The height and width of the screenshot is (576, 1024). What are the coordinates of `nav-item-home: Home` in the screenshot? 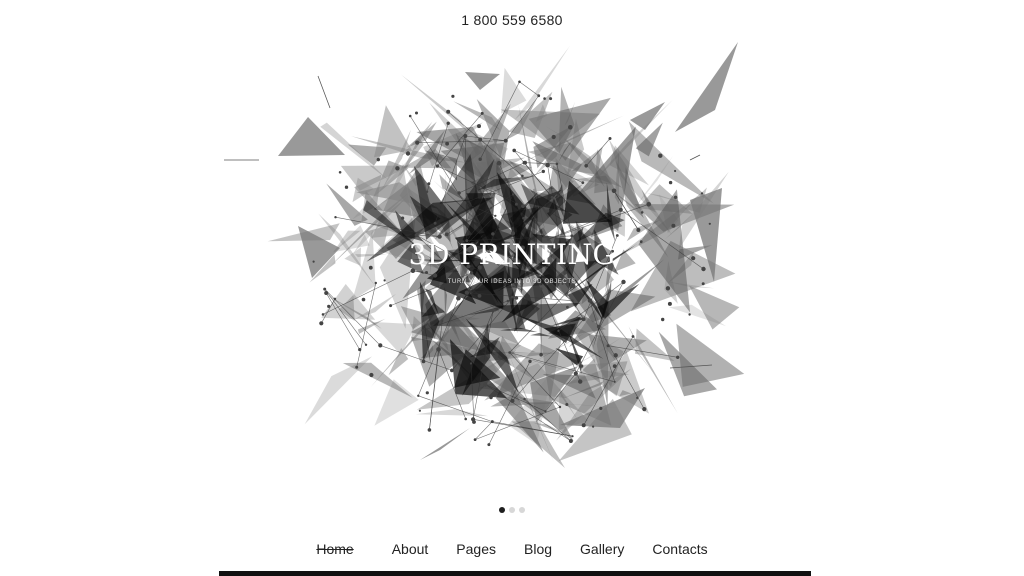 It's located at (334, 549).